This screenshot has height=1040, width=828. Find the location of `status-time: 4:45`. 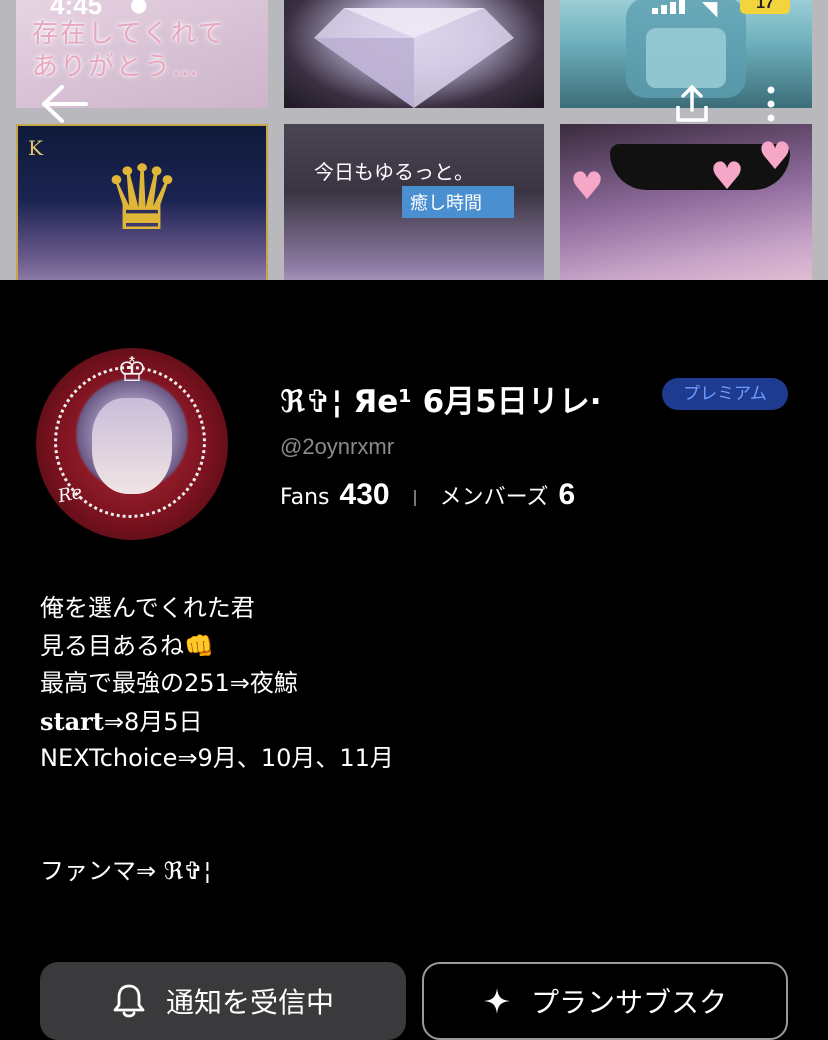

status-time: 4:45 is located at coordinates (76, 10).